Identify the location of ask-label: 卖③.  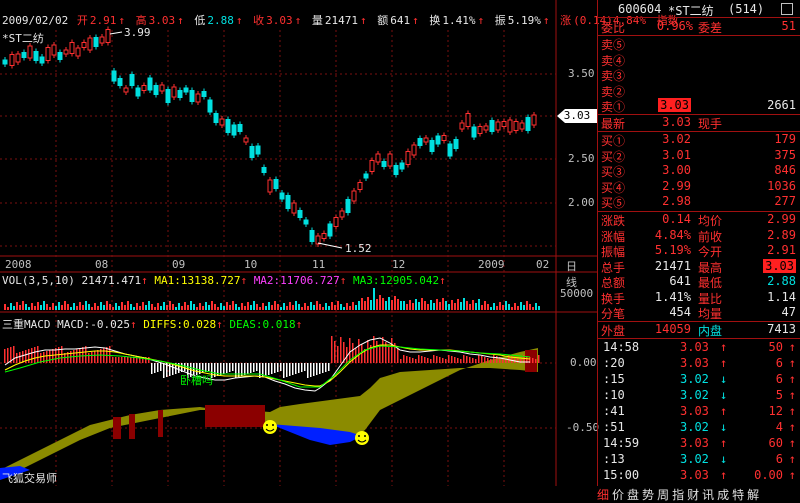
(613, 76).